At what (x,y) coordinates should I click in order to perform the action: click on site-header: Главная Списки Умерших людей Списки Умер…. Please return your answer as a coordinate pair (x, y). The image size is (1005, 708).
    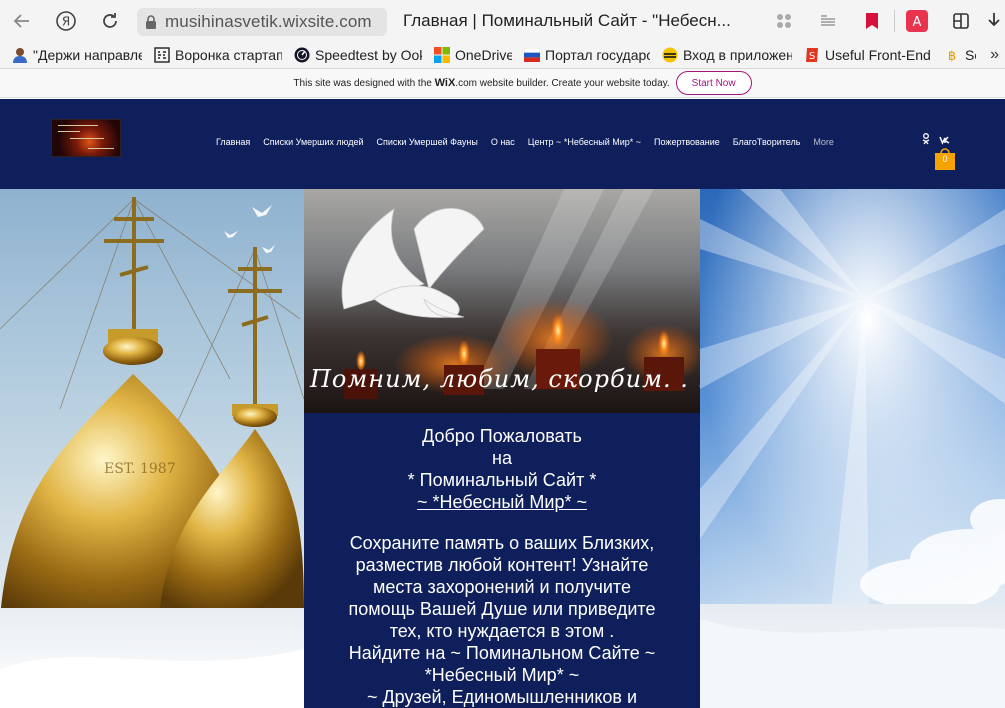
    Looking at the image, I should click on (502, 144).